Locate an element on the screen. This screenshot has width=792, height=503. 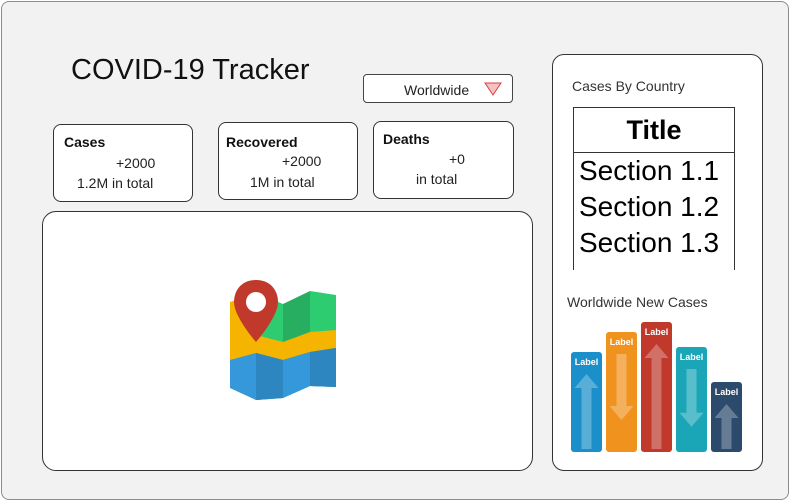
deaths-card-total: in total is located at coordinates (437, 179).